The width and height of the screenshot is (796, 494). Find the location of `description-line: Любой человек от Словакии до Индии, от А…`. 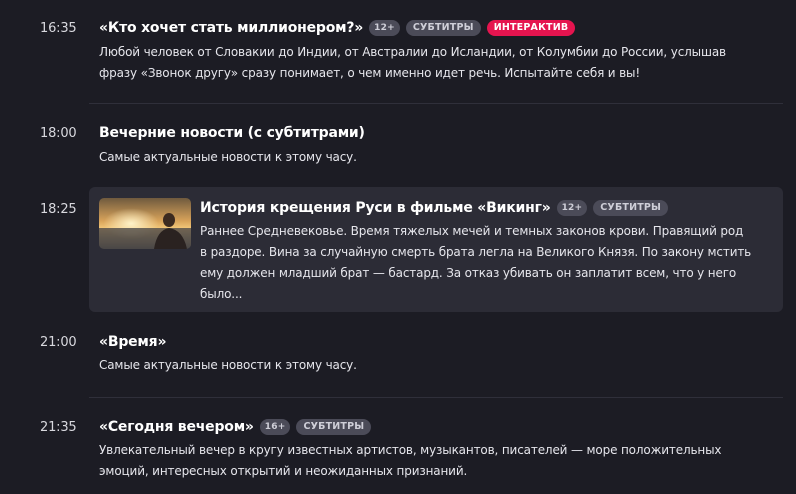

description-line: Любой человек от Словакии до Индии, от А… is located at coordinates (412, 52).